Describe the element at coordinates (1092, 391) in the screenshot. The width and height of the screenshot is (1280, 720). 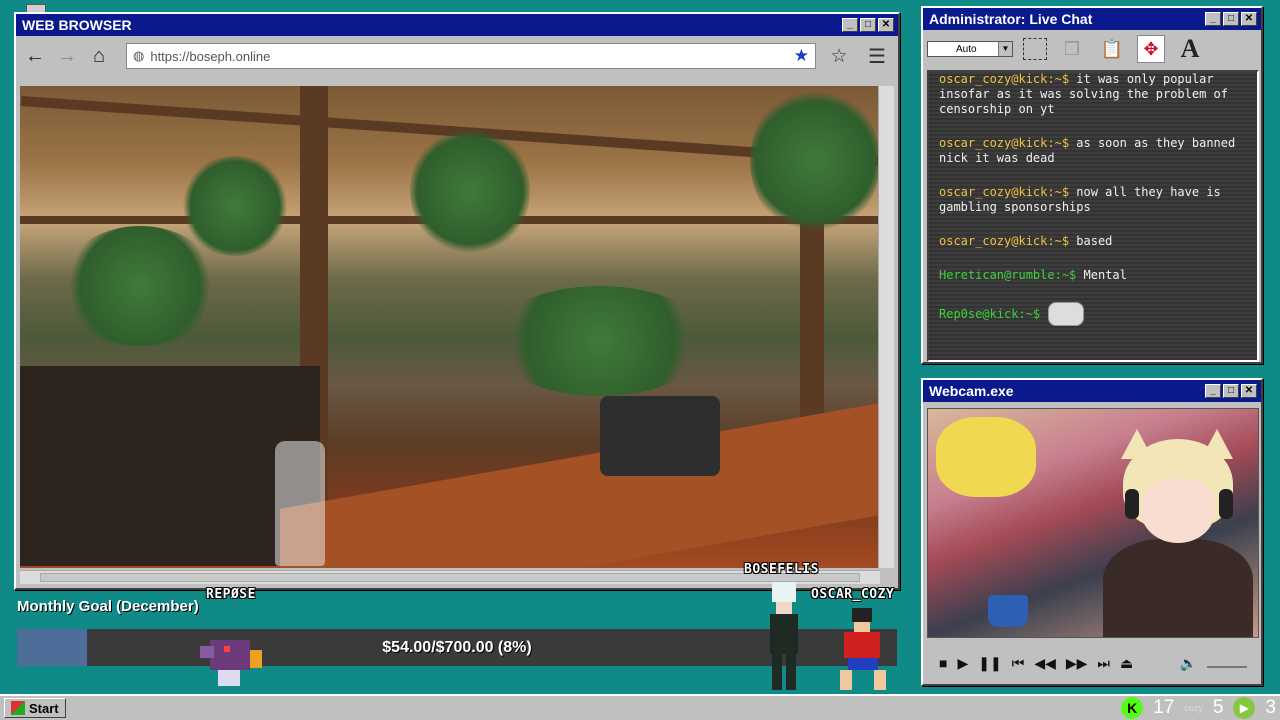
I see `webcam-titlebar: Webcam.exe _ □ ✕` at that location.